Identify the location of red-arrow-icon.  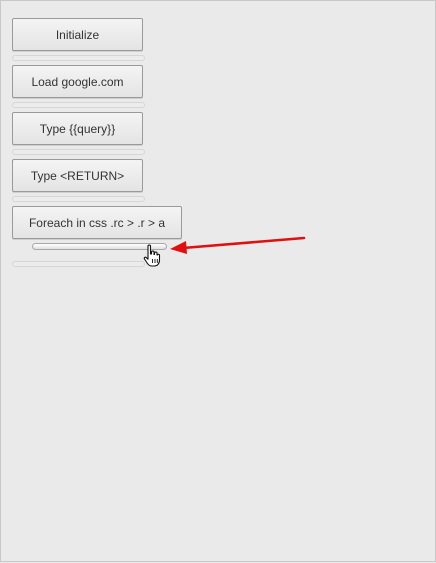
(238, 245).